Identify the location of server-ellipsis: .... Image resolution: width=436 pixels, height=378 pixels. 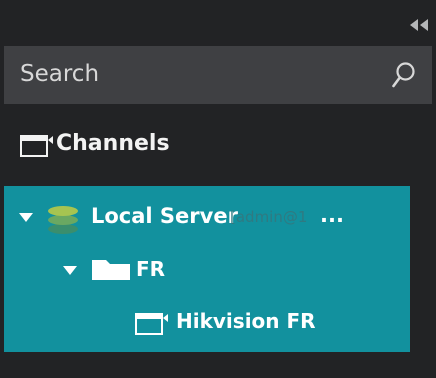
(332, 215).